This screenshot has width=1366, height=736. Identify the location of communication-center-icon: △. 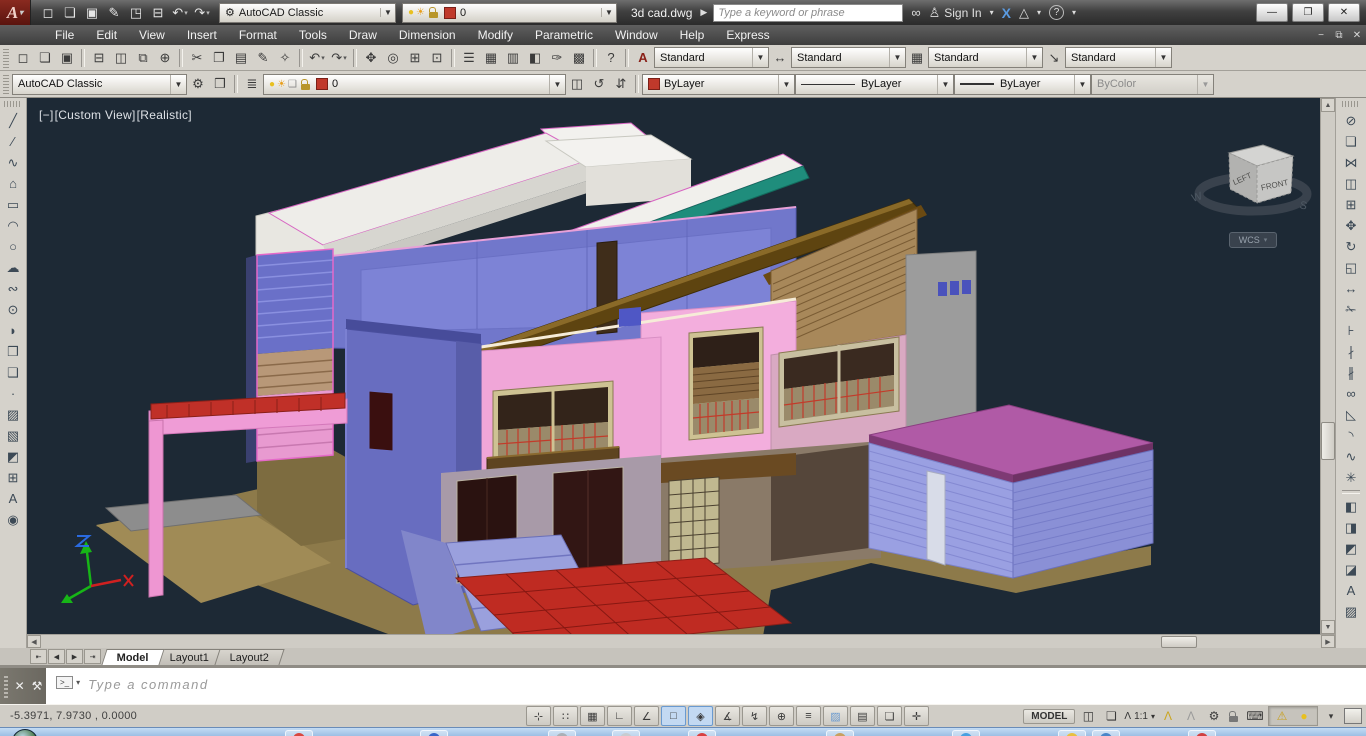
(1024, 13).